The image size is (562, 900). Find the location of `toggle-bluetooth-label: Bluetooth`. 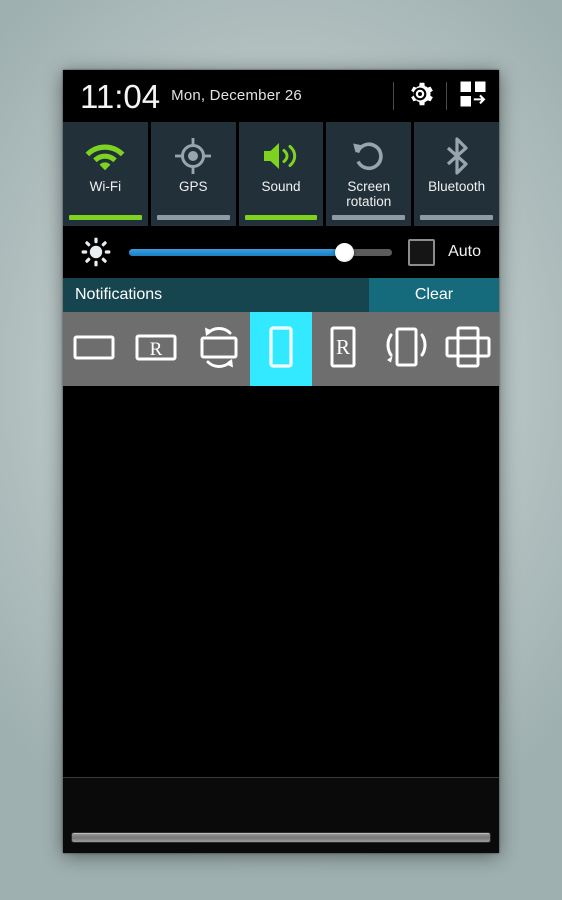

toggle-bluetooth-label: Bluetooth is located at coordinates (457, 186).